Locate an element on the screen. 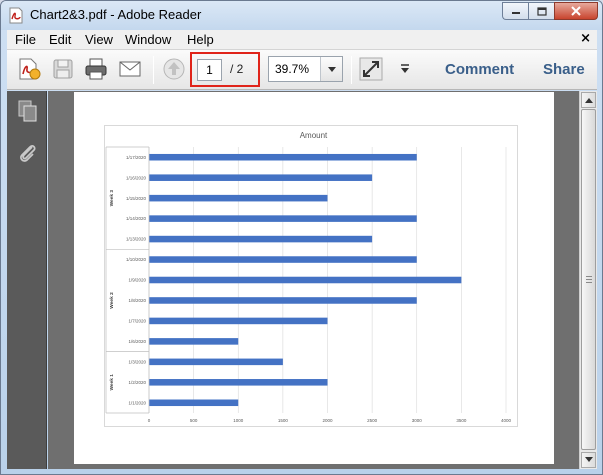 The height and width of the screenshot is (475, 603). minimize-icon is located at coordinates (515, 13).